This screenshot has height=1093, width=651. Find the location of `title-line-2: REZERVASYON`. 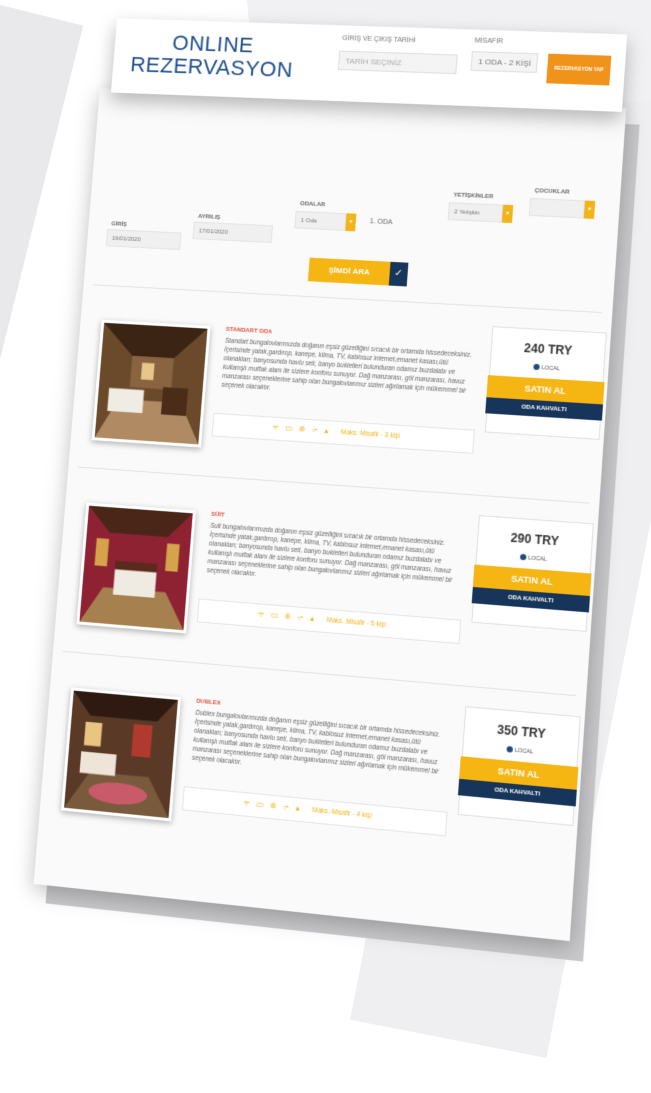

title-line-2: REZERVASYON is located at coordinates (211, 67).